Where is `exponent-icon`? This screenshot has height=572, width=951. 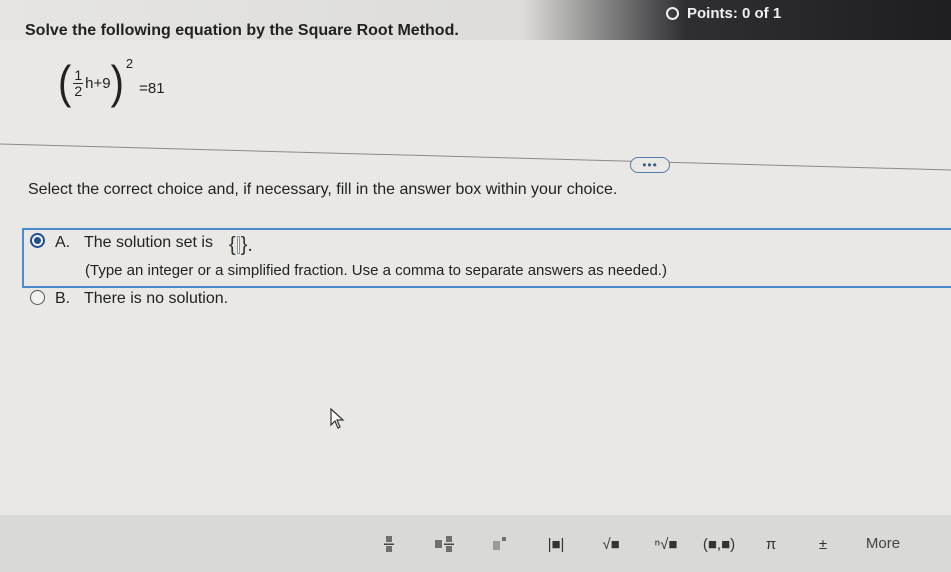
exponent-icon is located at coordinates (499, 543).